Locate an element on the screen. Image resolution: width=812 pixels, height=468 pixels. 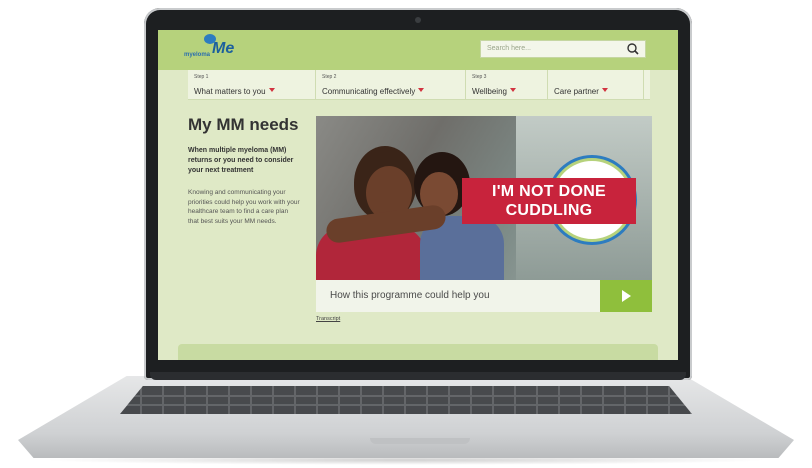
laptop-hinge is located at coordinates (418, 376).